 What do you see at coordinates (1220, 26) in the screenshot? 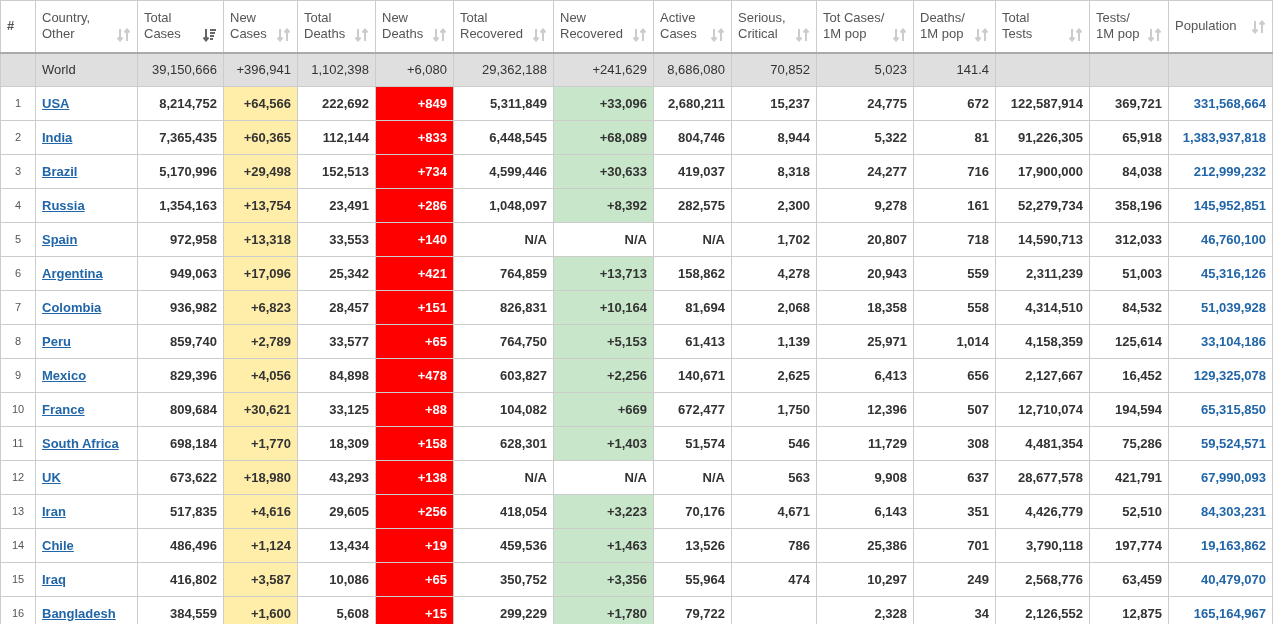
I see `column-header: Population` at bounding box center [1220, 26].